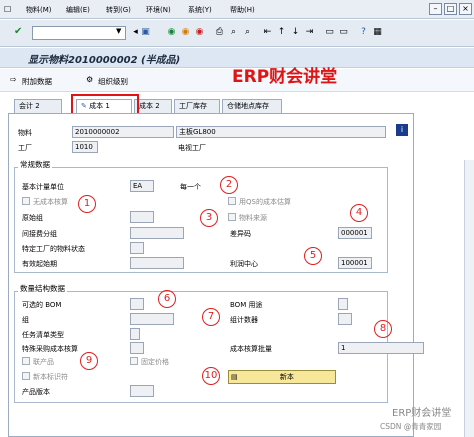  Describe the element at coordinates (50, 349) in the screenshot. I see `special-procurement-label: 特殊采购成本核算` at that location.